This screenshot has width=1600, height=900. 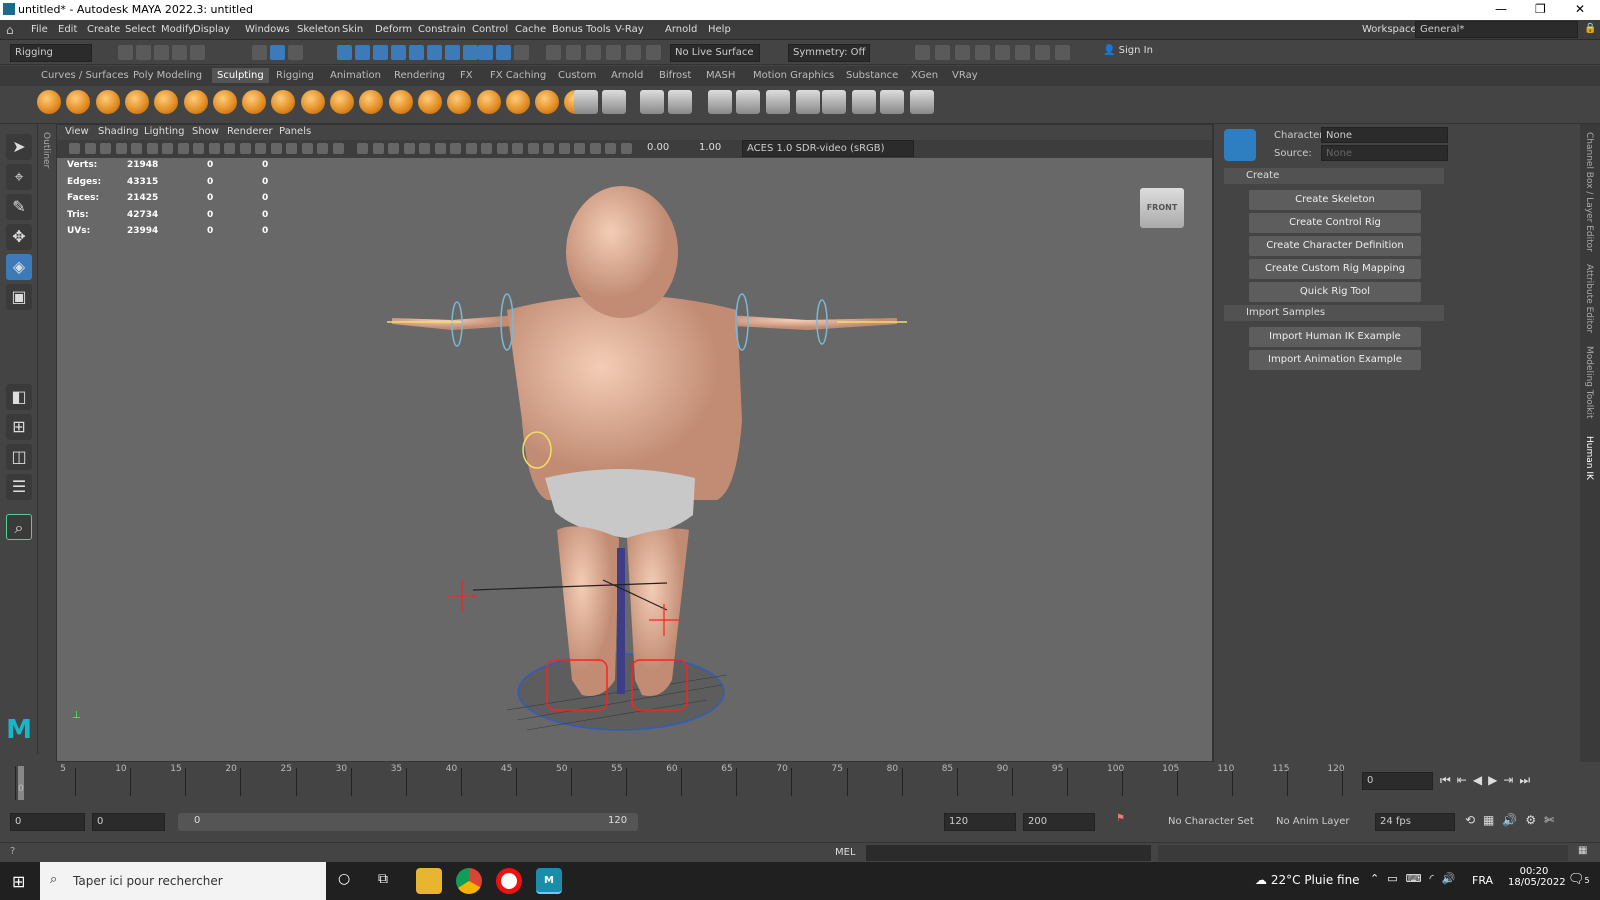 What do you see at coordinates (393, 29) in the screenshot?
I see `menu-deform: Deform` at bounding box center [393, 29].